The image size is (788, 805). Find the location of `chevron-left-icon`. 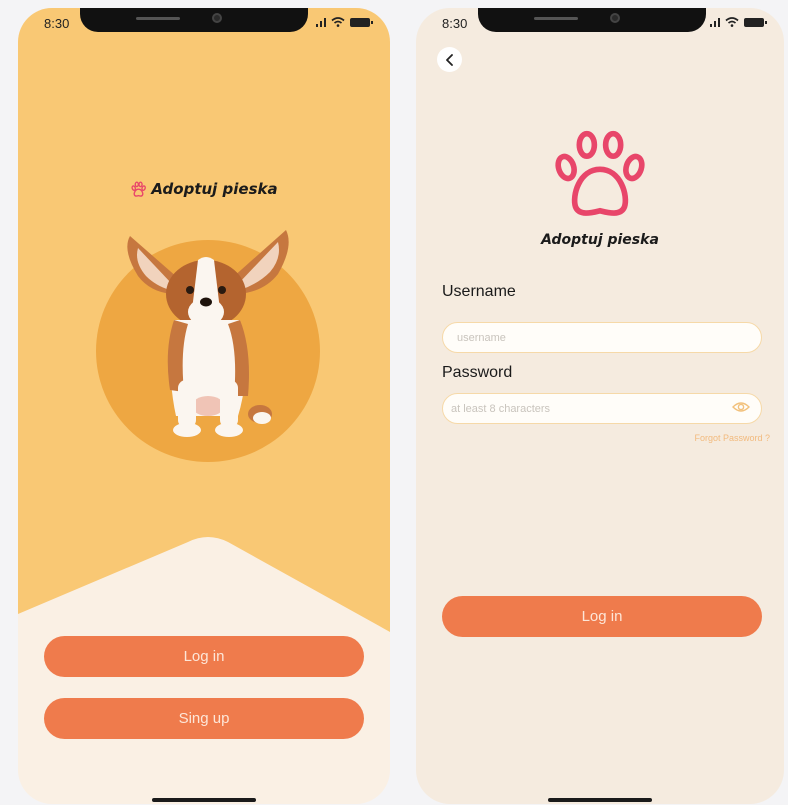

chevron-left-icon is located at coordinates (449, 59).